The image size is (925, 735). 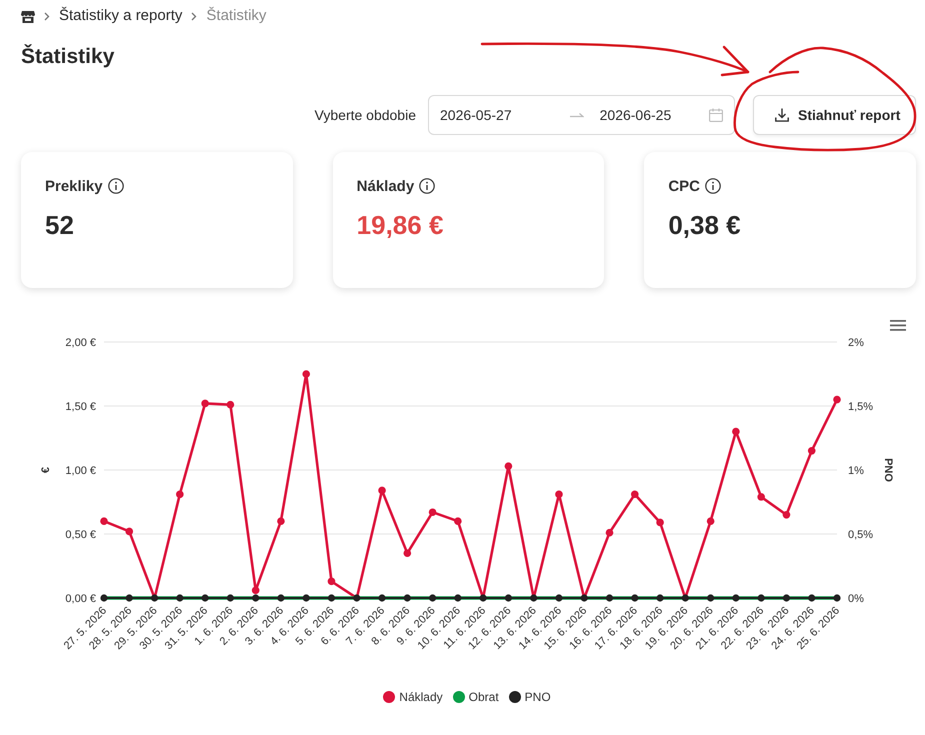 I want to click on period-label: Vyberte obdobie, so click(x=365, y=115).